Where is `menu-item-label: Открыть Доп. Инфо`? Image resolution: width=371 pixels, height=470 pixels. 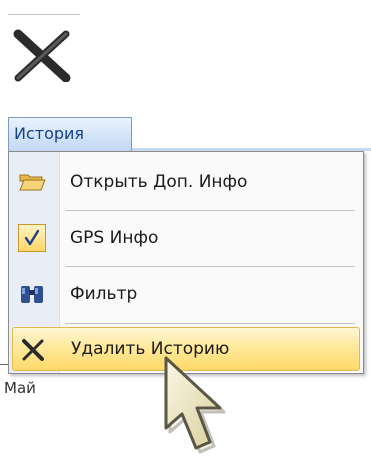 menu-item-label: Открыть Доп. Инфо is located at coordinates (159, 182).